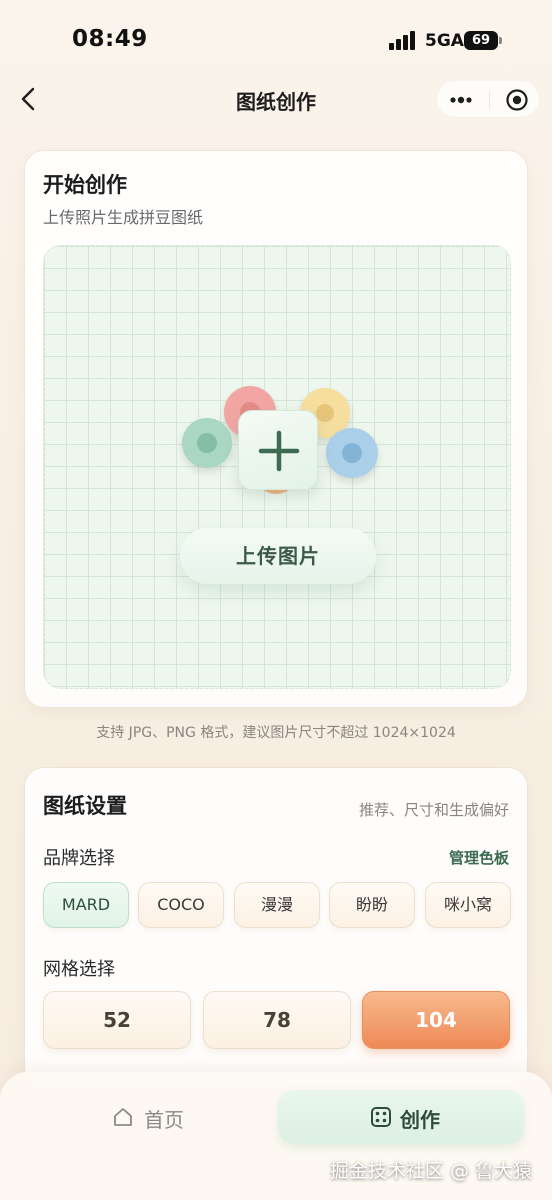 This screenshot has width=552, height=1200. What do you see at coordinates (86, 905) in the screenshot?
I see `brand-chip-mard: MARD` at bounding box center [86, 905].